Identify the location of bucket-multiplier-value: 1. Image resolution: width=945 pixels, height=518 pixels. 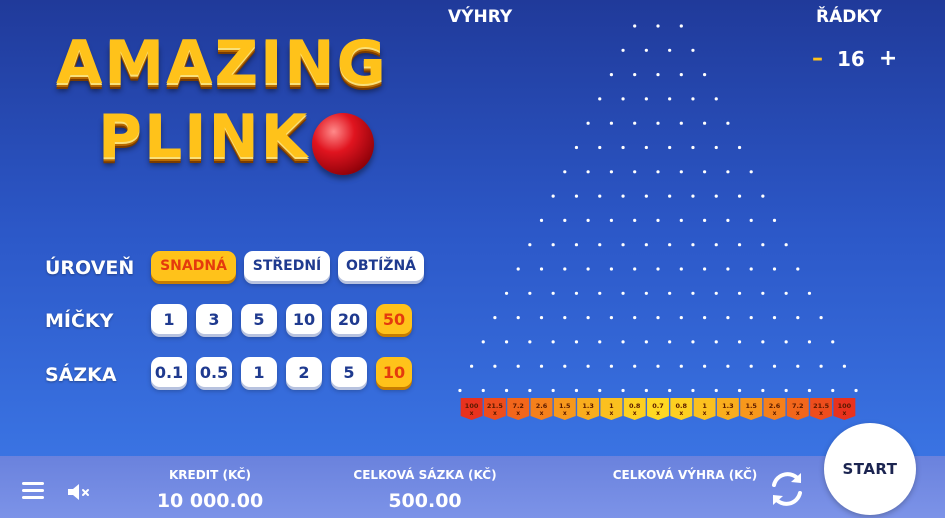
(704, 406).